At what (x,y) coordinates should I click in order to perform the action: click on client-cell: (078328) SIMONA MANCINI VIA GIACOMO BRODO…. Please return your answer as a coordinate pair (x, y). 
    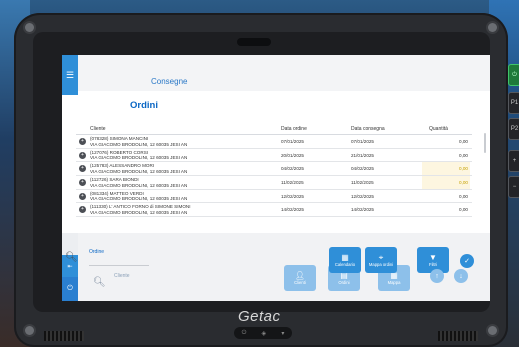
    Looking at the image, I should click on (138, 141).